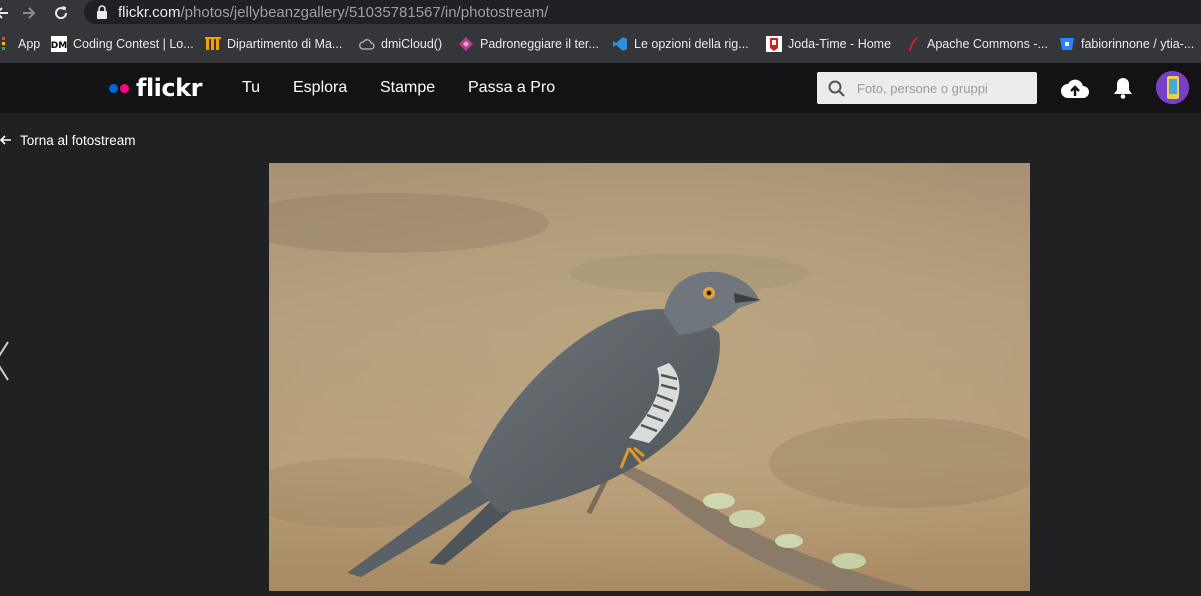 Image resolution: width=1201 pixels, height=596 pixels. What do you see at coordinates (407, 88) in the screenshot?
I see `menu-stampe: Stampe` at bounding box center [407, 88].